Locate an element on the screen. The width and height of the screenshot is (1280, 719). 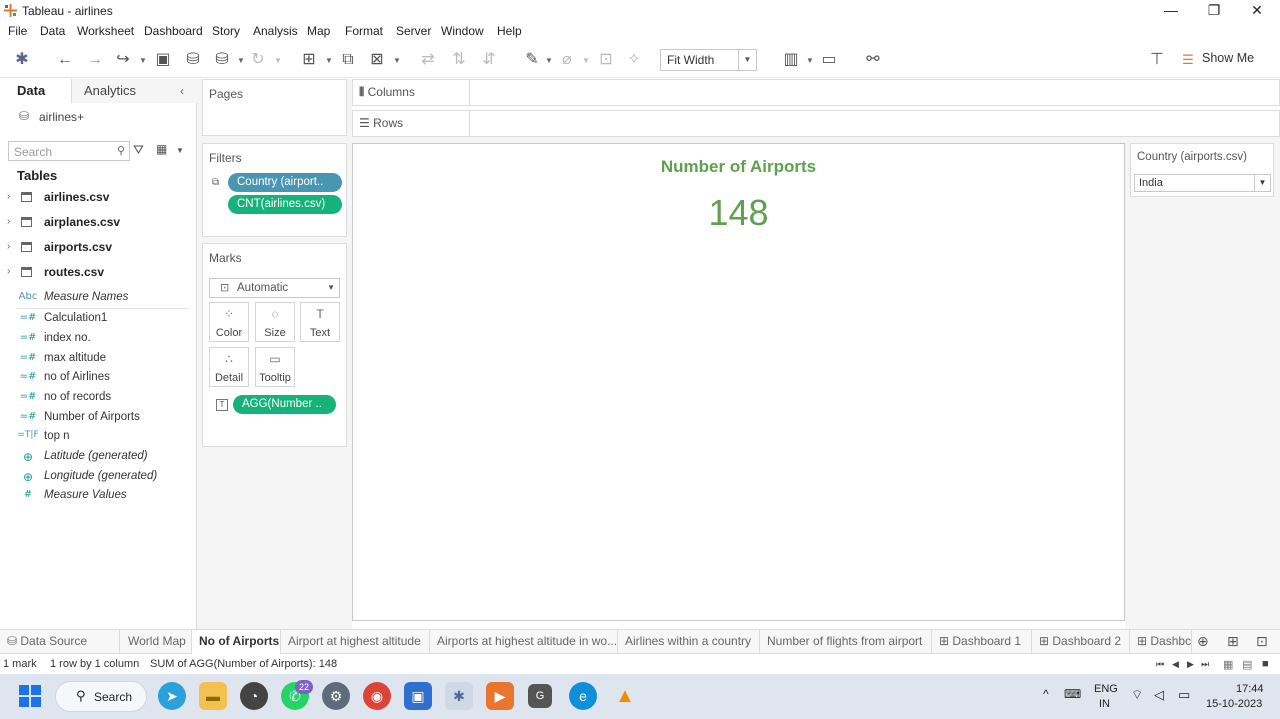
tab-dashboard-3: ⊞ Dashbc is located at coordinates (1161, 642).